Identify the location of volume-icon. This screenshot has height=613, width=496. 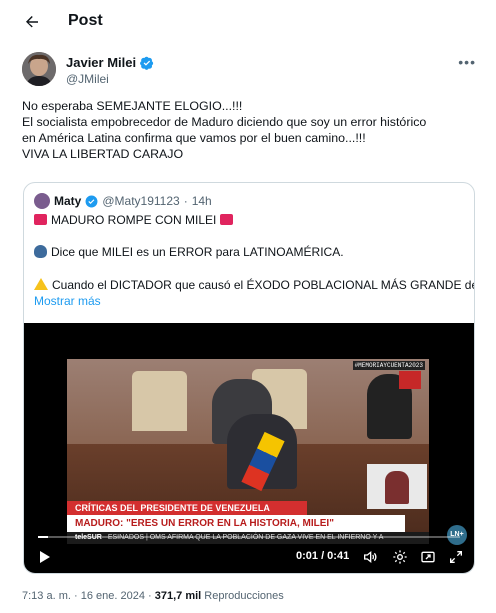
(370, 557).